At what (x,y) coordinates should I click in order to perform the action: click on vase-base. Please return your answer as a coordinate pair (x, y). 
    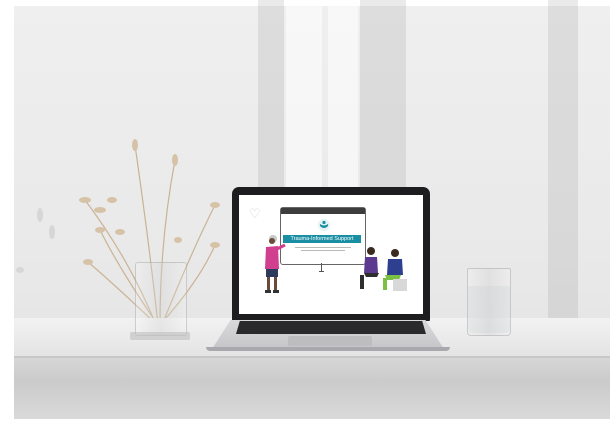
    Looking at the image, I should click on (160, 336).